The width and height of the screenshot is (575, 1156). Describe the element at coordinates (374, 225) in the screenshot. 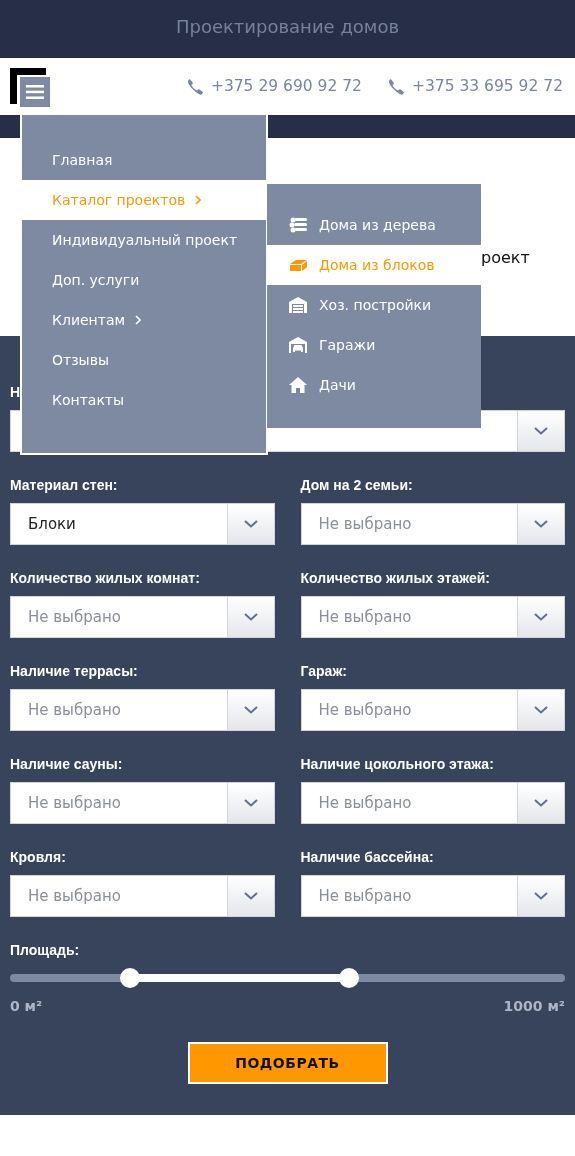

I see `submenu-item: Дома из дерева` at that location.